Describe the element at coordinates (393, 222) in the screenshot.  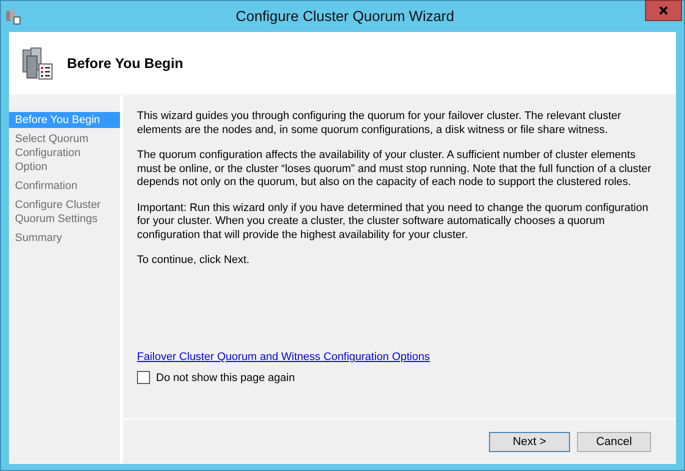
I see `description-text: Important: Run this wizard only if you have determined that you need to change the quorum configuration for your cluster. When you create a cluster, the cluster software automatically chooses a quorum configuration that will provide the highest availability for your cluster.` at that location.